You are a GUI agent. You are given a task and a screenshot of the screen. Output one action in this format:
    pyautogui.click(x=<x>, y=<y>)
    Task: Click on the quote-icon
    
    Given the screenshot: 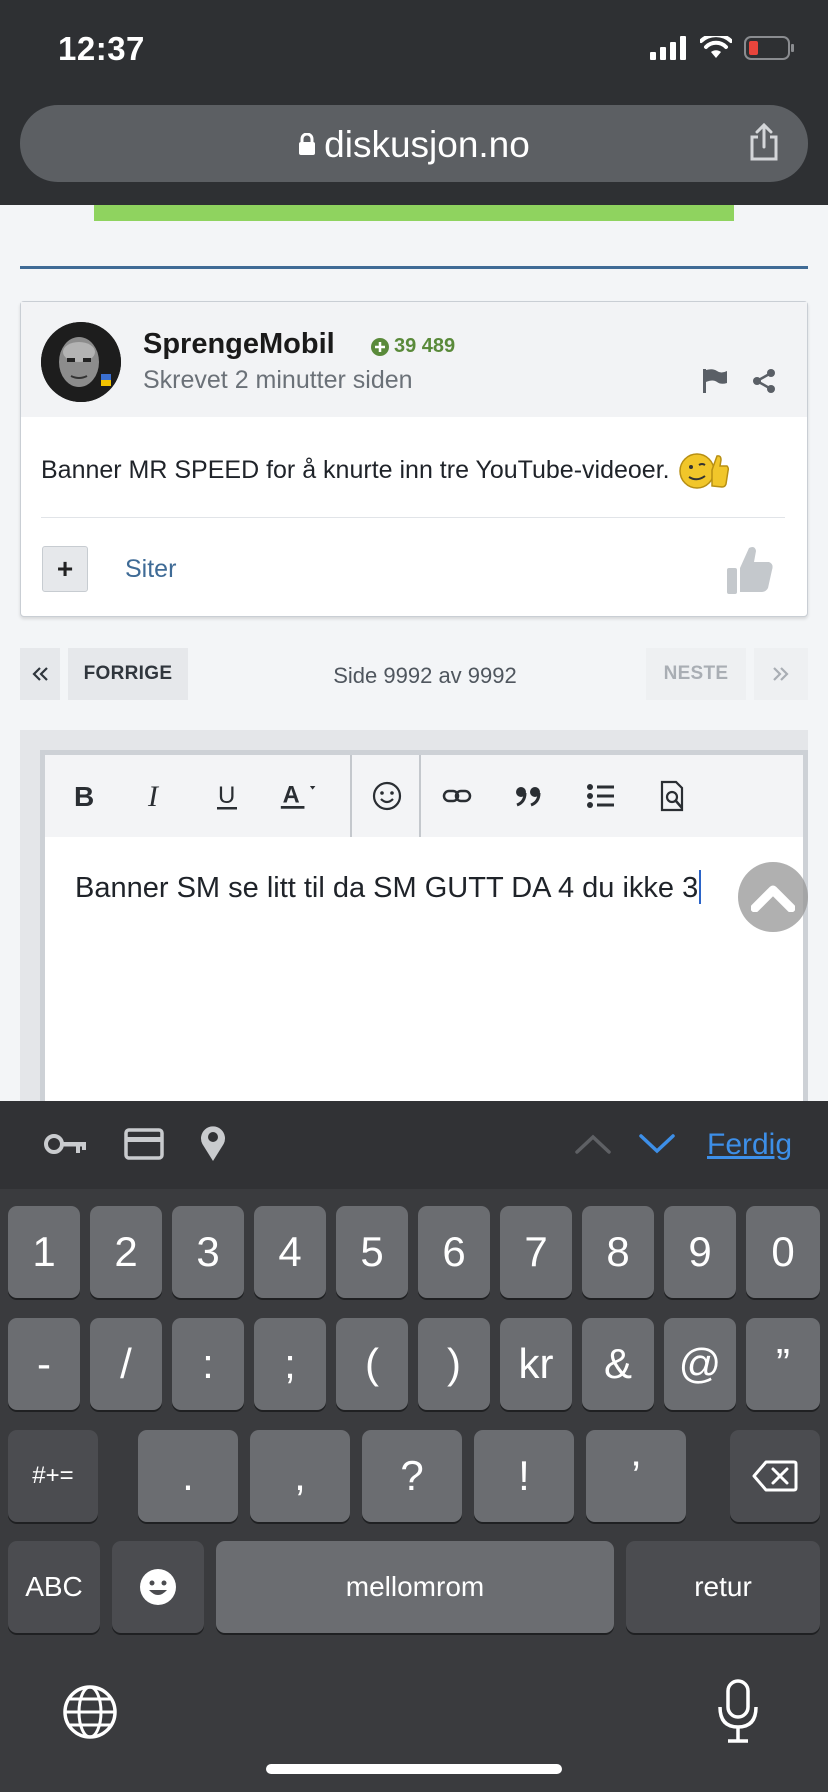 What is the action you would take?
    pyautogui.click(x=528, y=797)
    